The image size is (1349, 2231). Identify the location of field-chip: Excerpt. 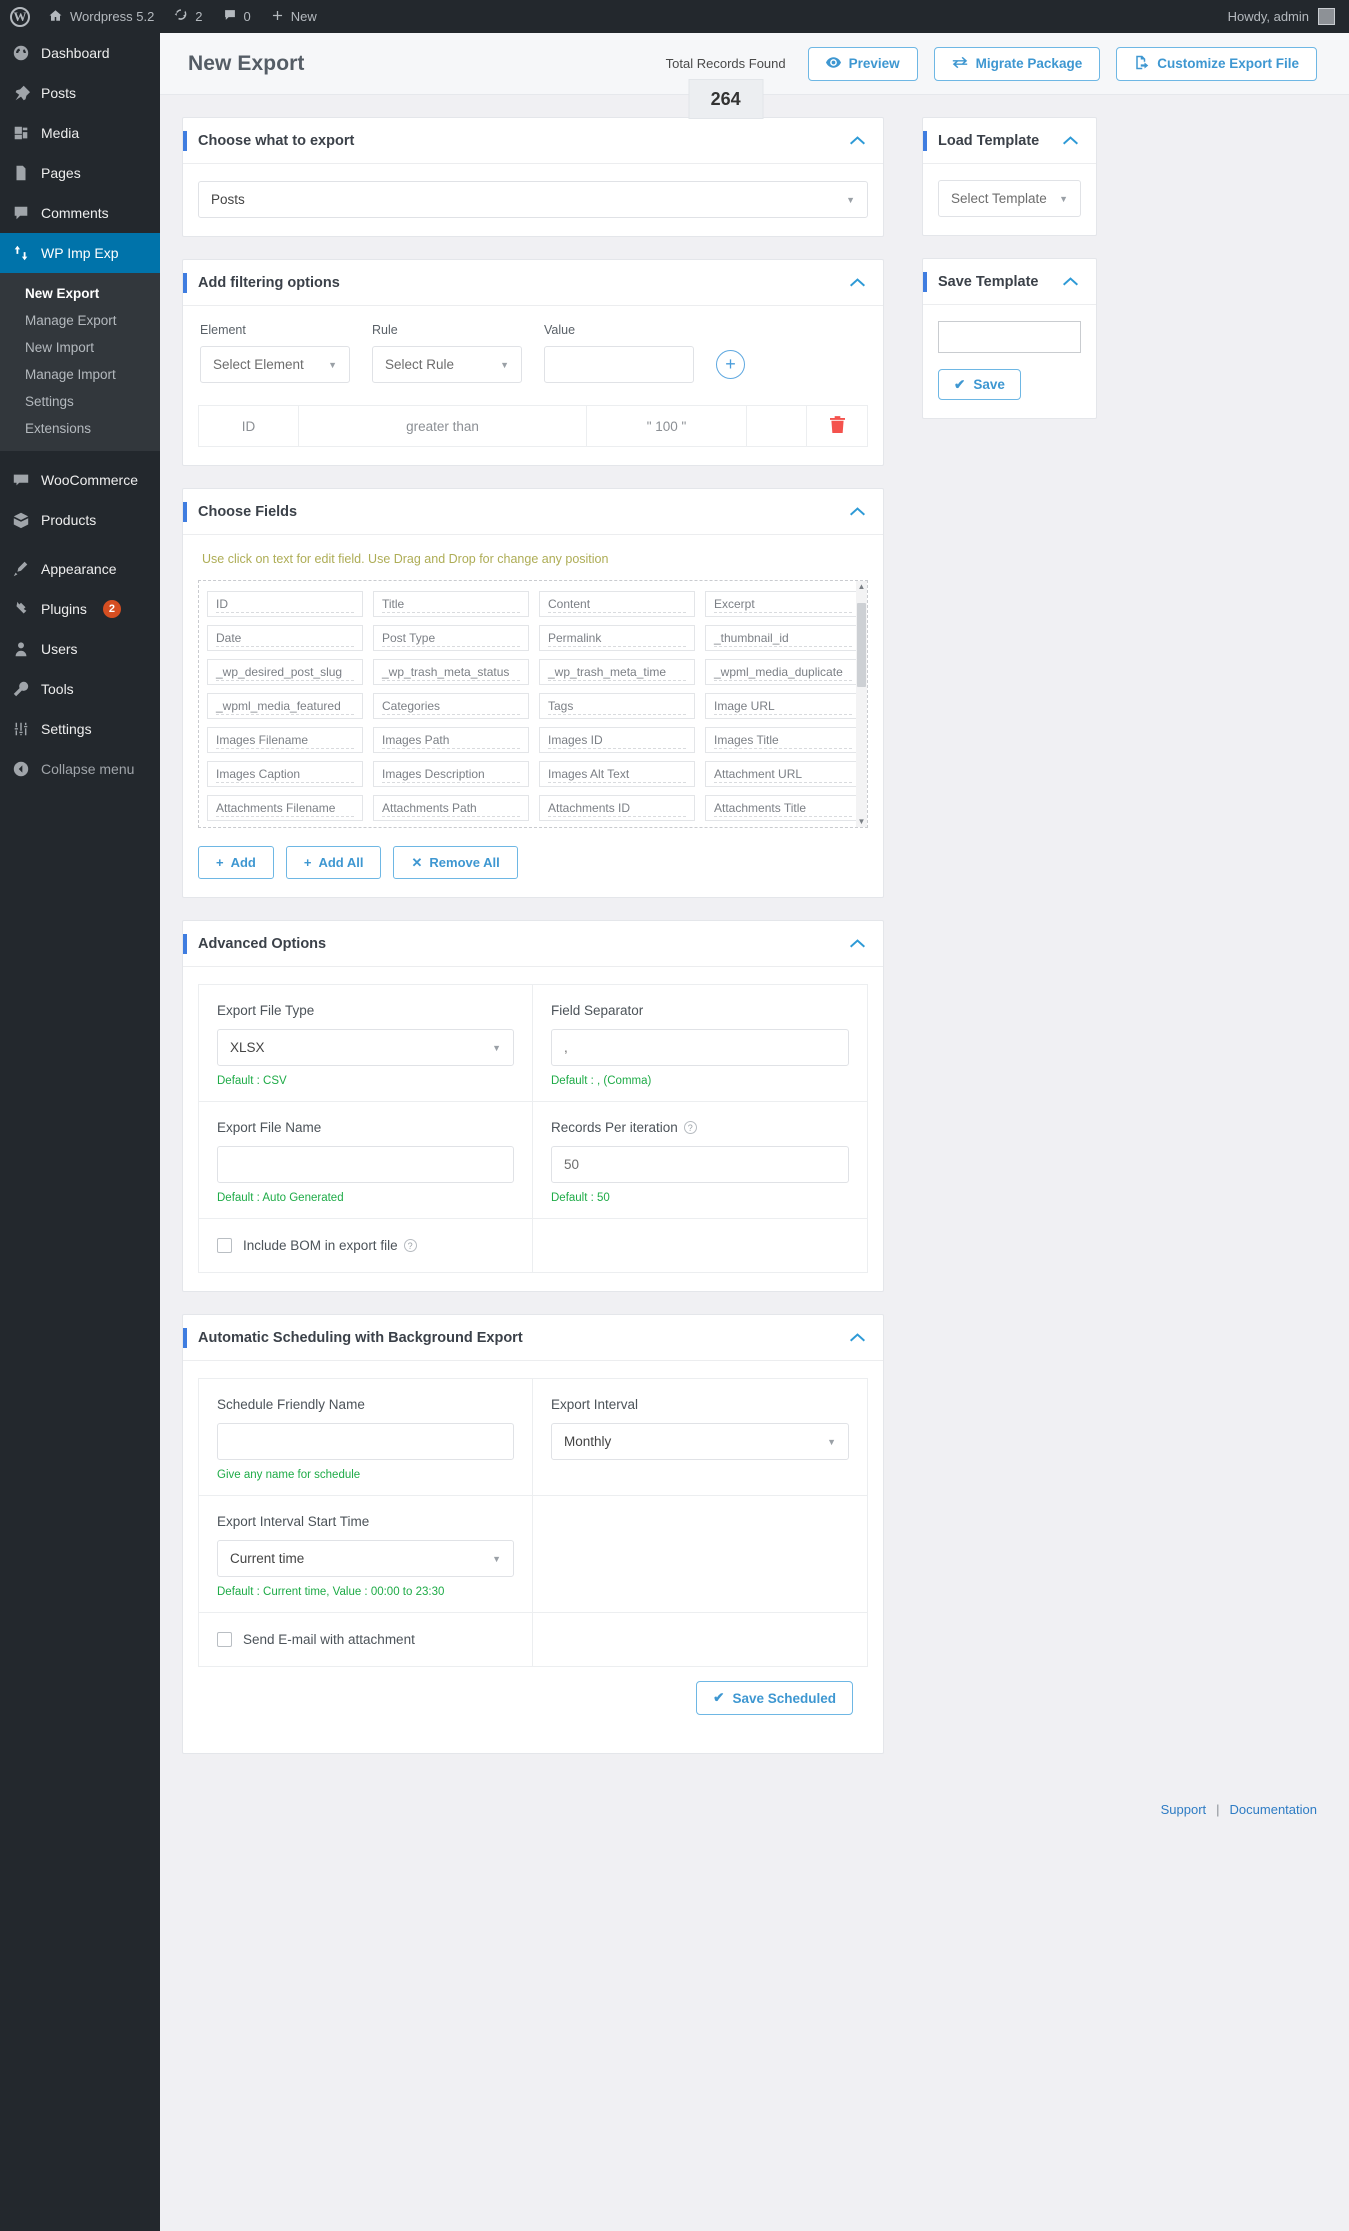
(783, 604).